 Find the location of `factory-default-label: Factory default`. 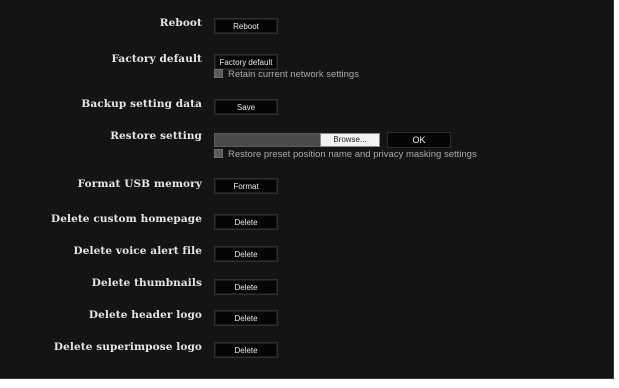

factory-default-label: Factory default is located at coordinates (156, 59).